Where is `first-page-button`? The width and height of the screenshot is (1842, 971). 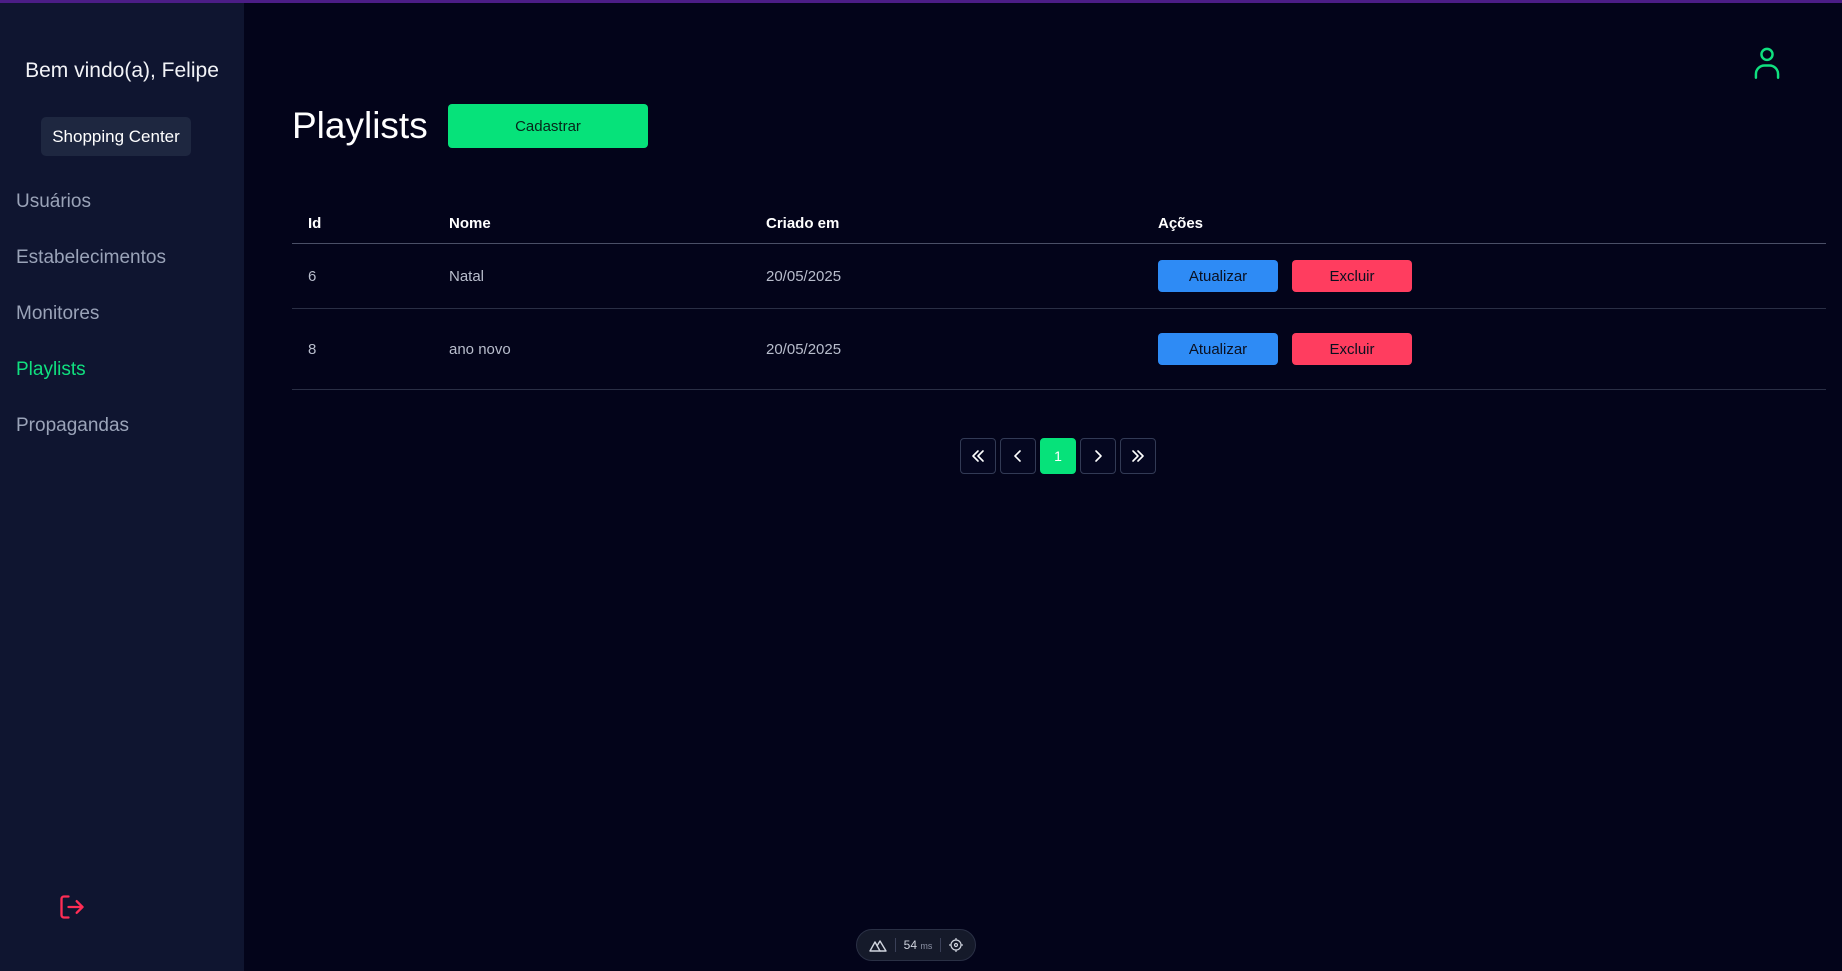 first-page-button is located at coordinates (978, 456).